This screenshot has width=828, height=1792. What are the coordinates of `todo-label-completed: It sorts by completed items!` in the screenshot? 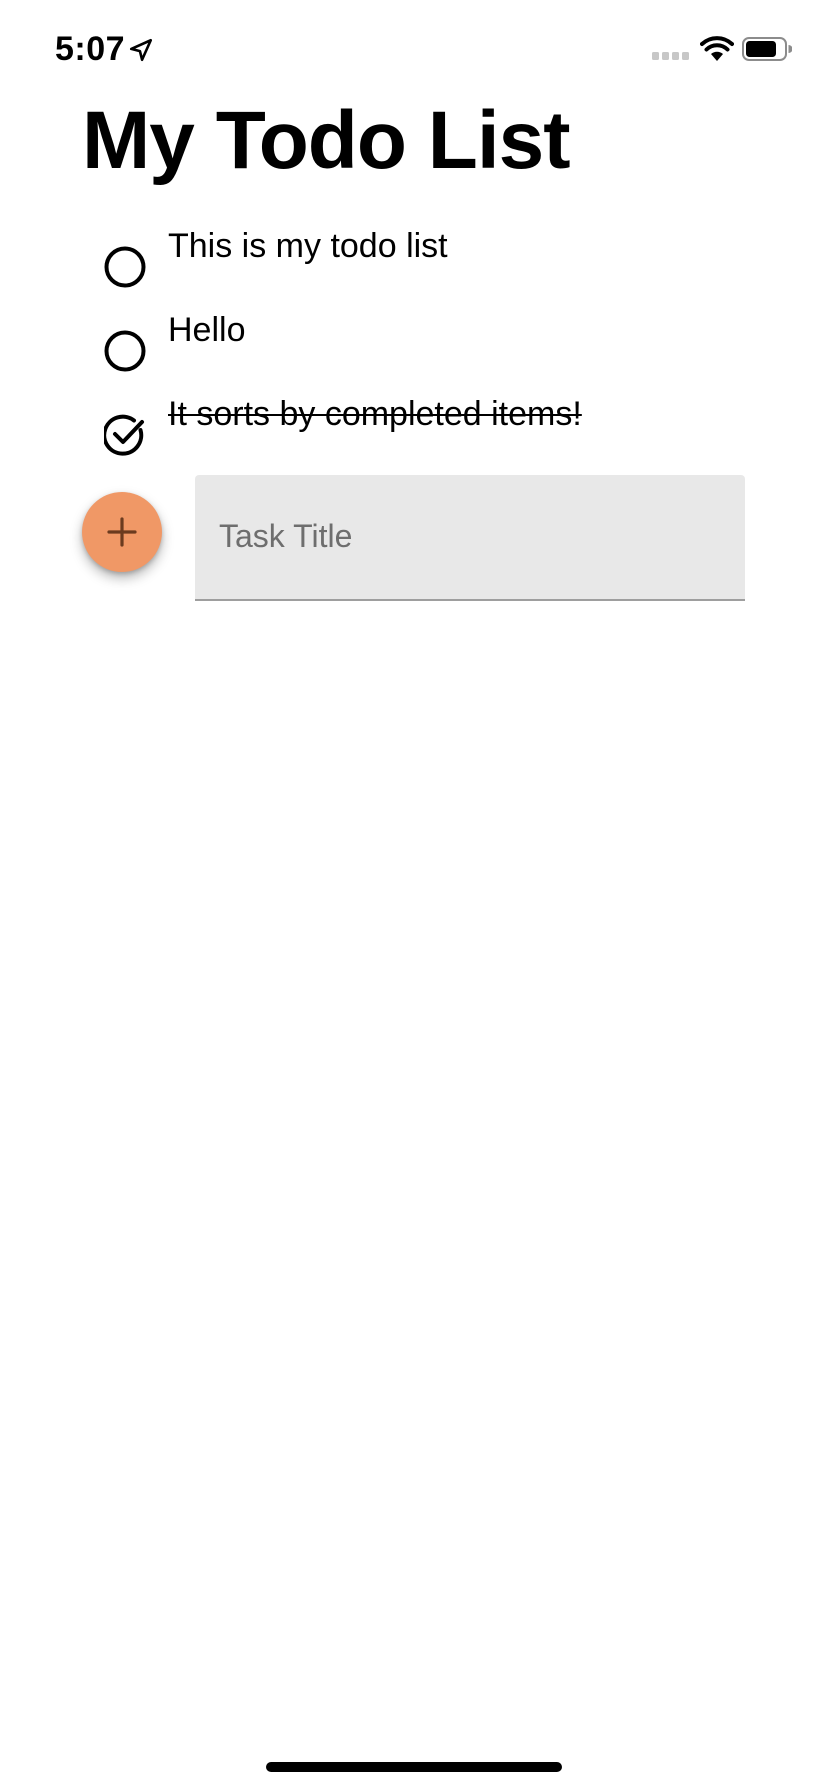 It's located at (375, 414).